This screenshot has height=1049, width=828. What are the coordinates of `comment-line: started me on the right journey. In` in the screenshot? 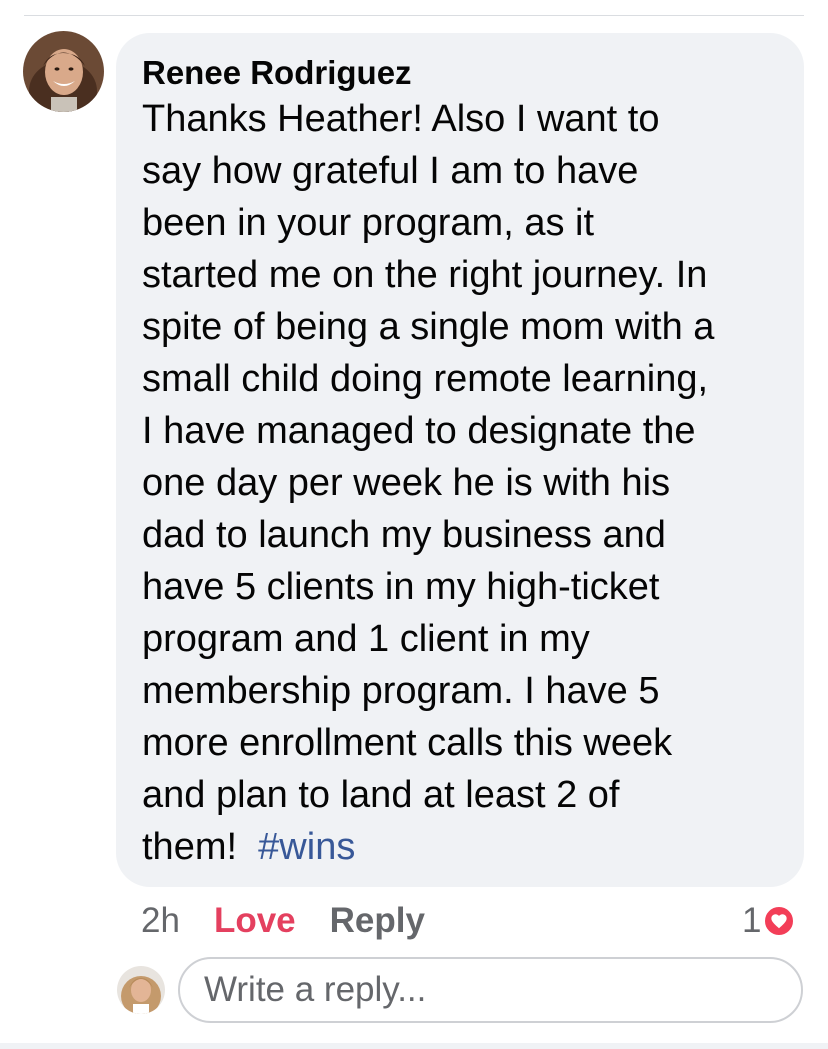 It's located at (425, 275).